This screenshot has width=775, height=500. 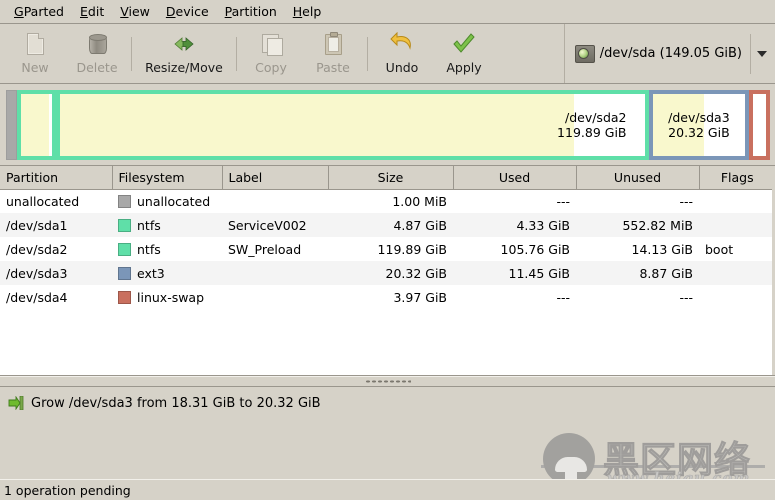 What do you see at coordinates (170, 11) in the screenshot?
I see `menu-mnemonic: D` at bounding box center [170, 11].